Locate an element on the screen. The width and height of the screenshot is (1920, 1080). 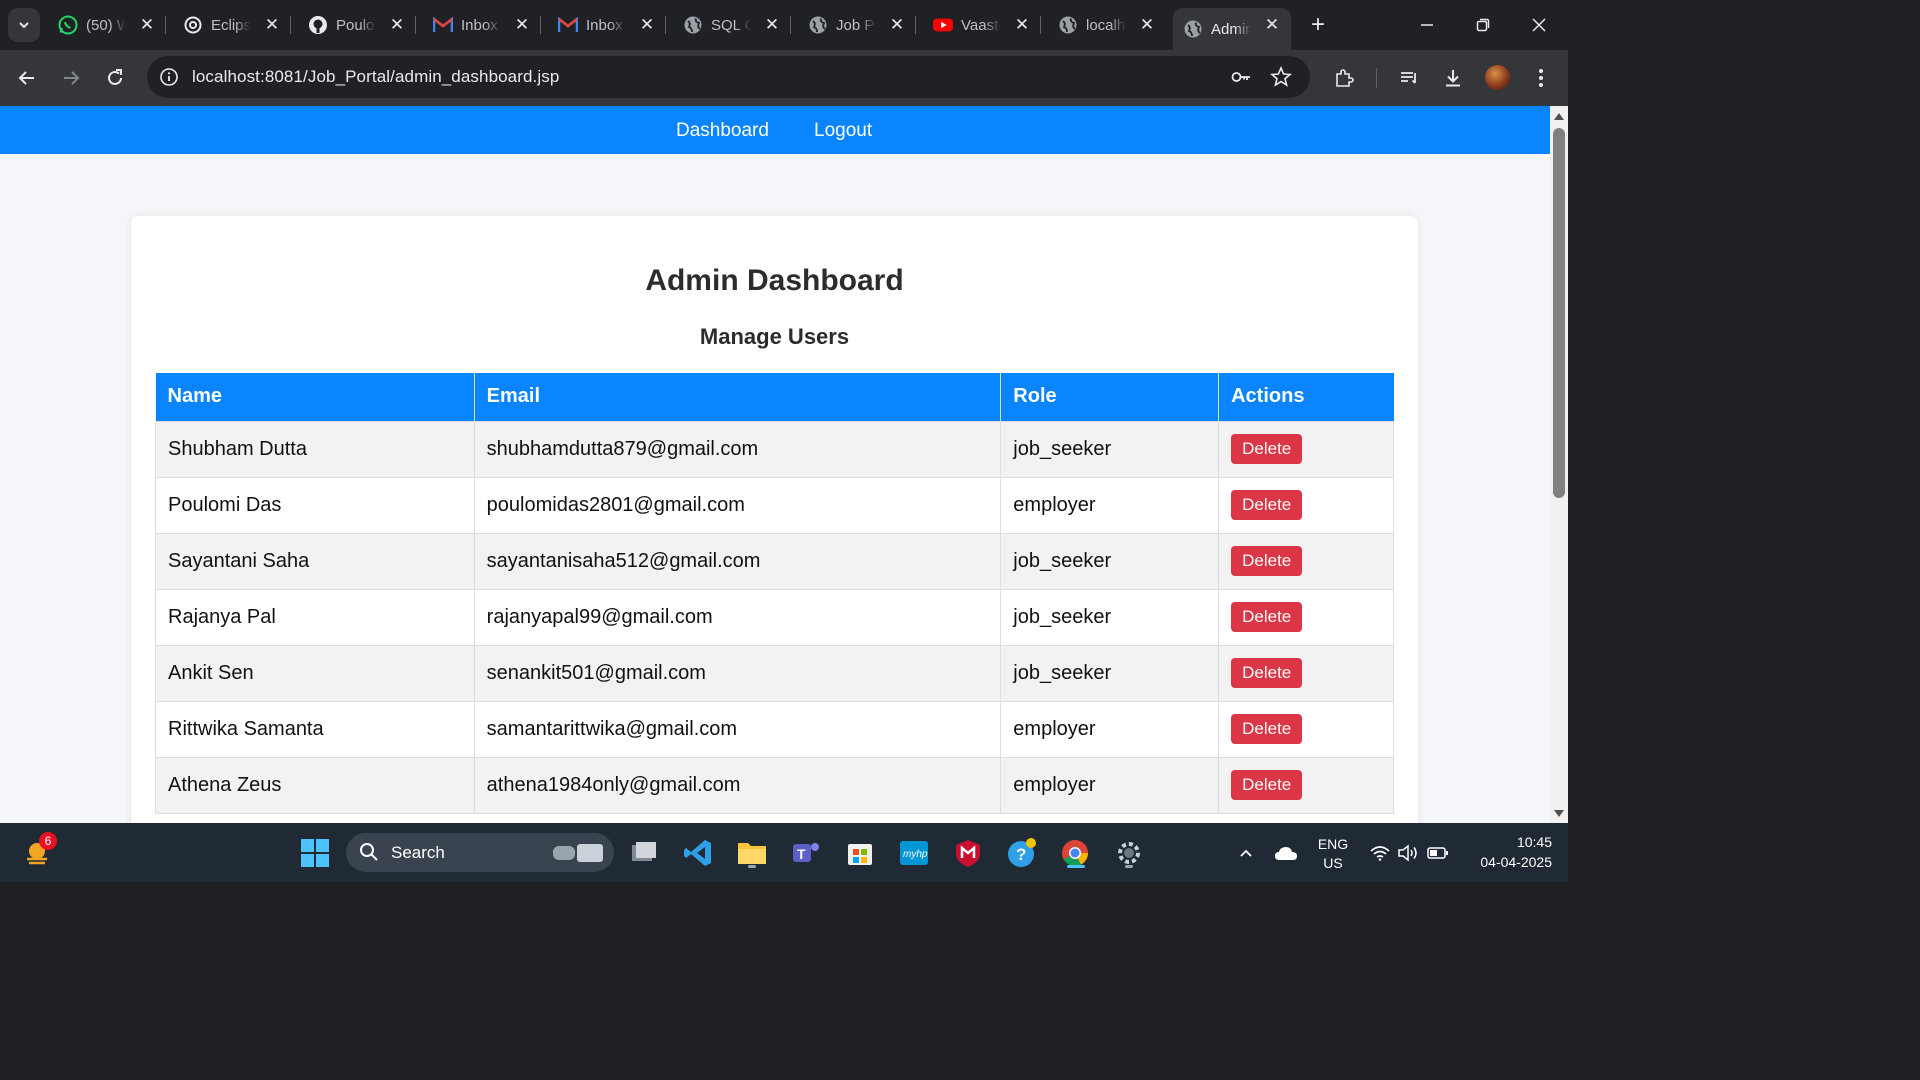
tab-search-button is located at coordinates (24, 25).